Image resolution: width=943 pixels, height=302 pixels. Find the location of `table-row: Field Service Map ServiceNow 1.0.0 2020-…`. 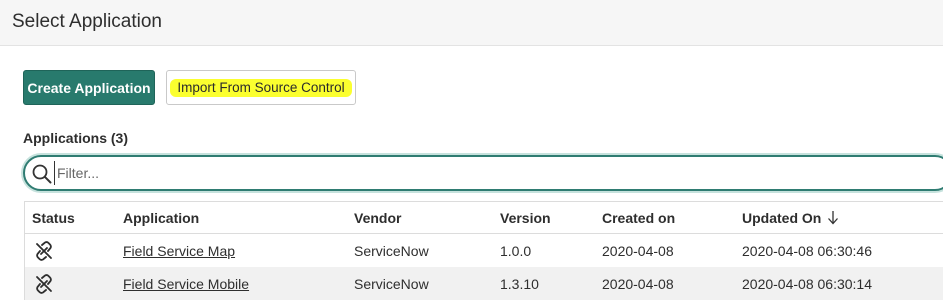

table-row: Field Service Map ServiceNow 1.0.0 2020-… is located at coordinates (484, 250).